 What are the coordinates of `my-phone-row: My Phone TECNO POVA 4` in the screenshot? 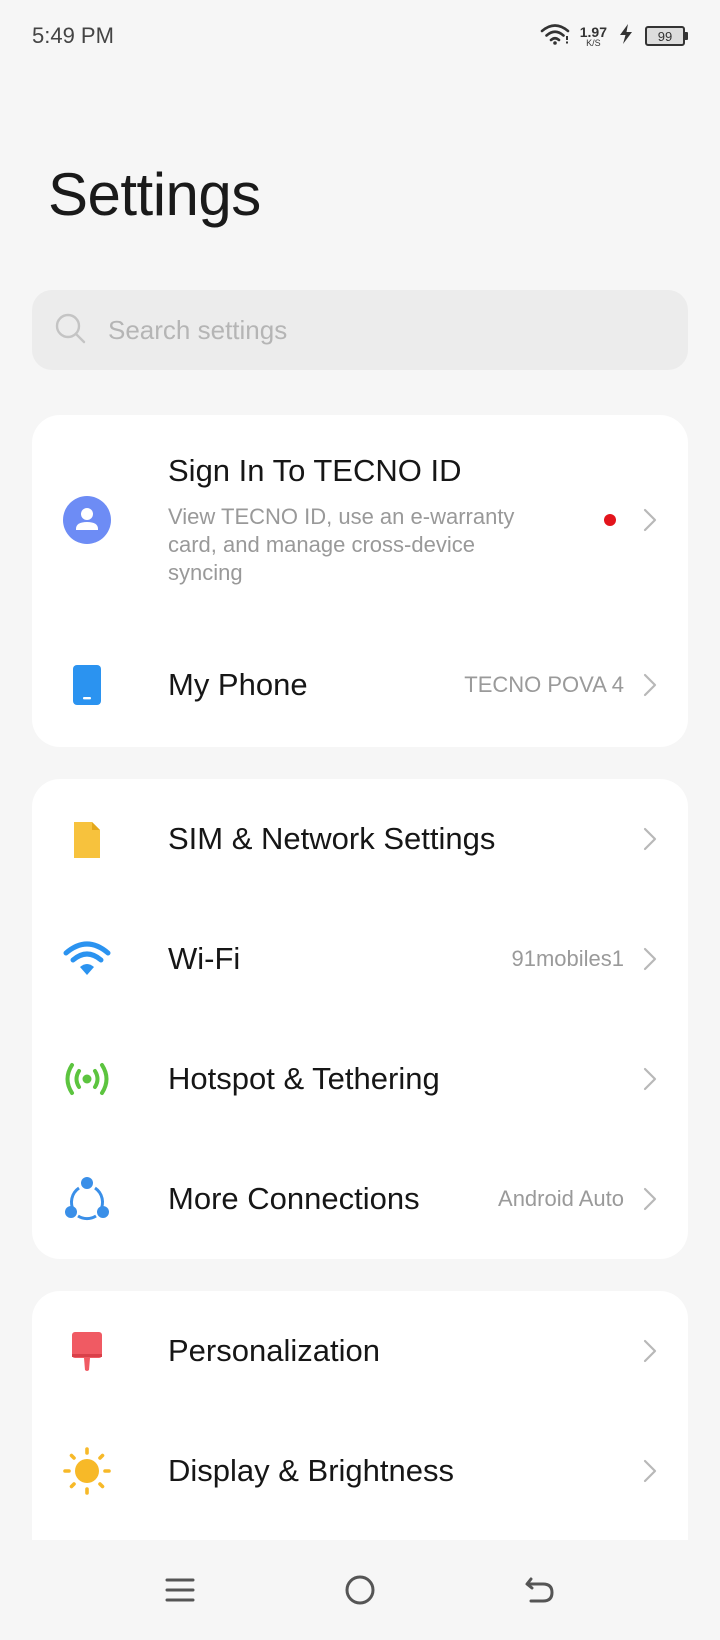 It's located at (360, 685).